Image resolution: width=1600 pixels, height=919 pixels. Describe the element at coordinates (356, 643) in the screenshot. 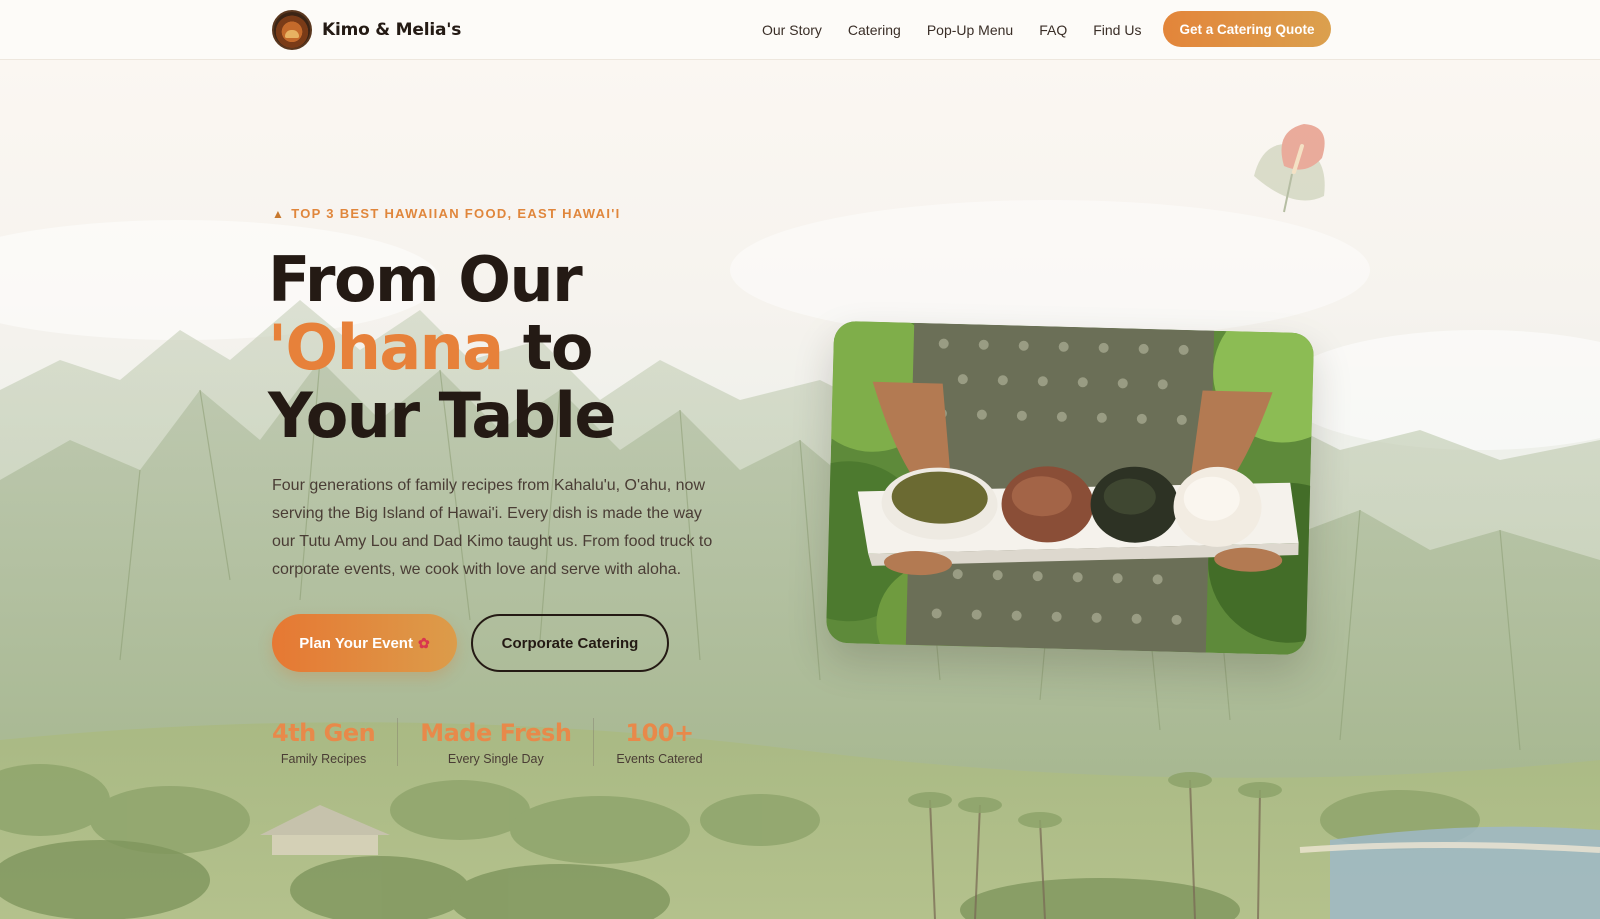

I see `plan-your-event-label: Plan Your Event` at that location.